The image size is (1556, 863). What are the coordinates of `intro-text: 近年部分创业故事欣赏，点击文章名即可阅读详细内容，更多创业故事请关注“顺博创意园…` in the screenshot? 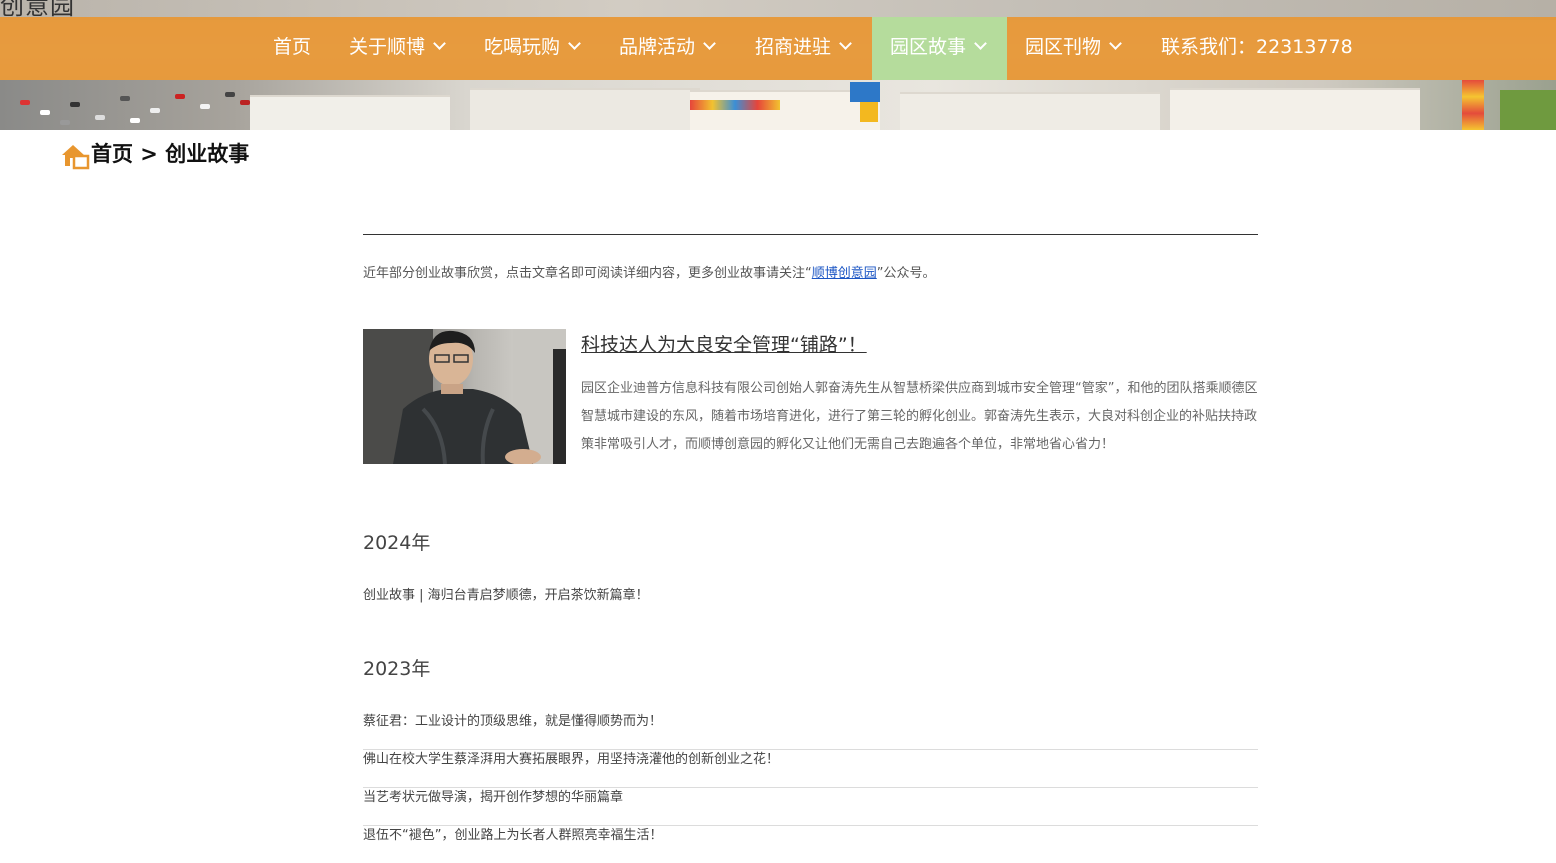 It's located at (649, 271).